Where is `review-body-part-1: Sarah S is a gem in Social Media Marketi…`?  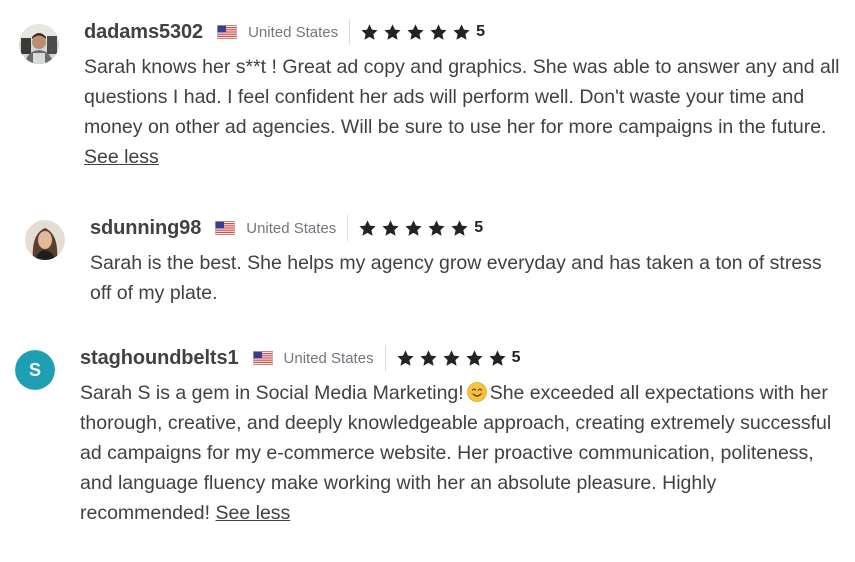 review-body-part-1: Sarah S is a gem in Social Media Marketi… is located at coordinates (272, 393).